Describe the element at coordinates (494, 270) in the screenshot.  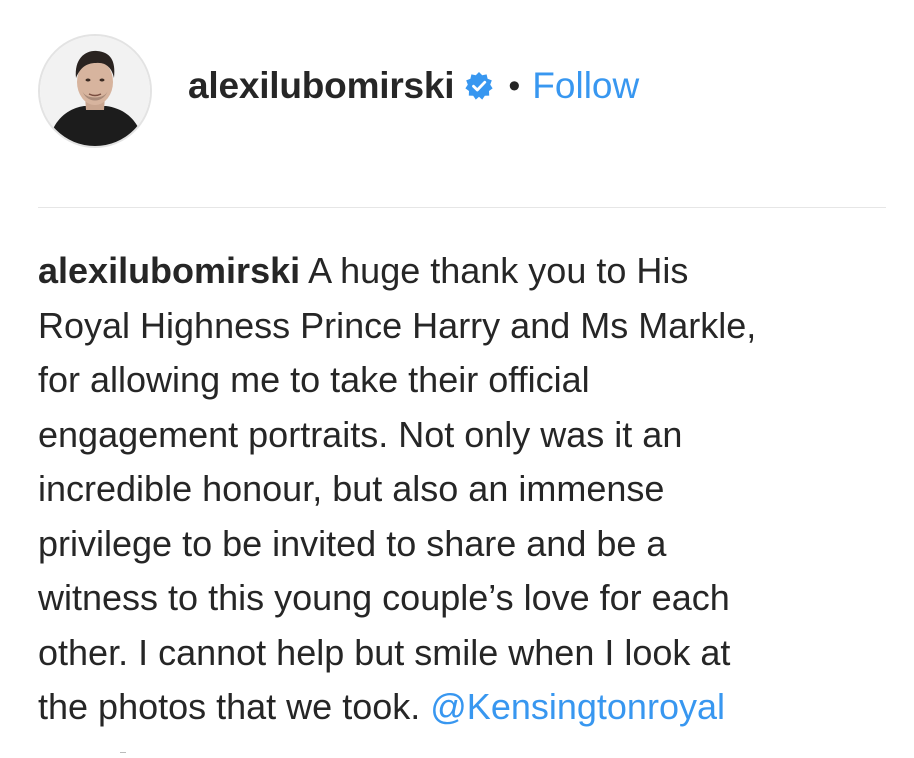
I see `caption-text: A huge thank you to His` at that location.